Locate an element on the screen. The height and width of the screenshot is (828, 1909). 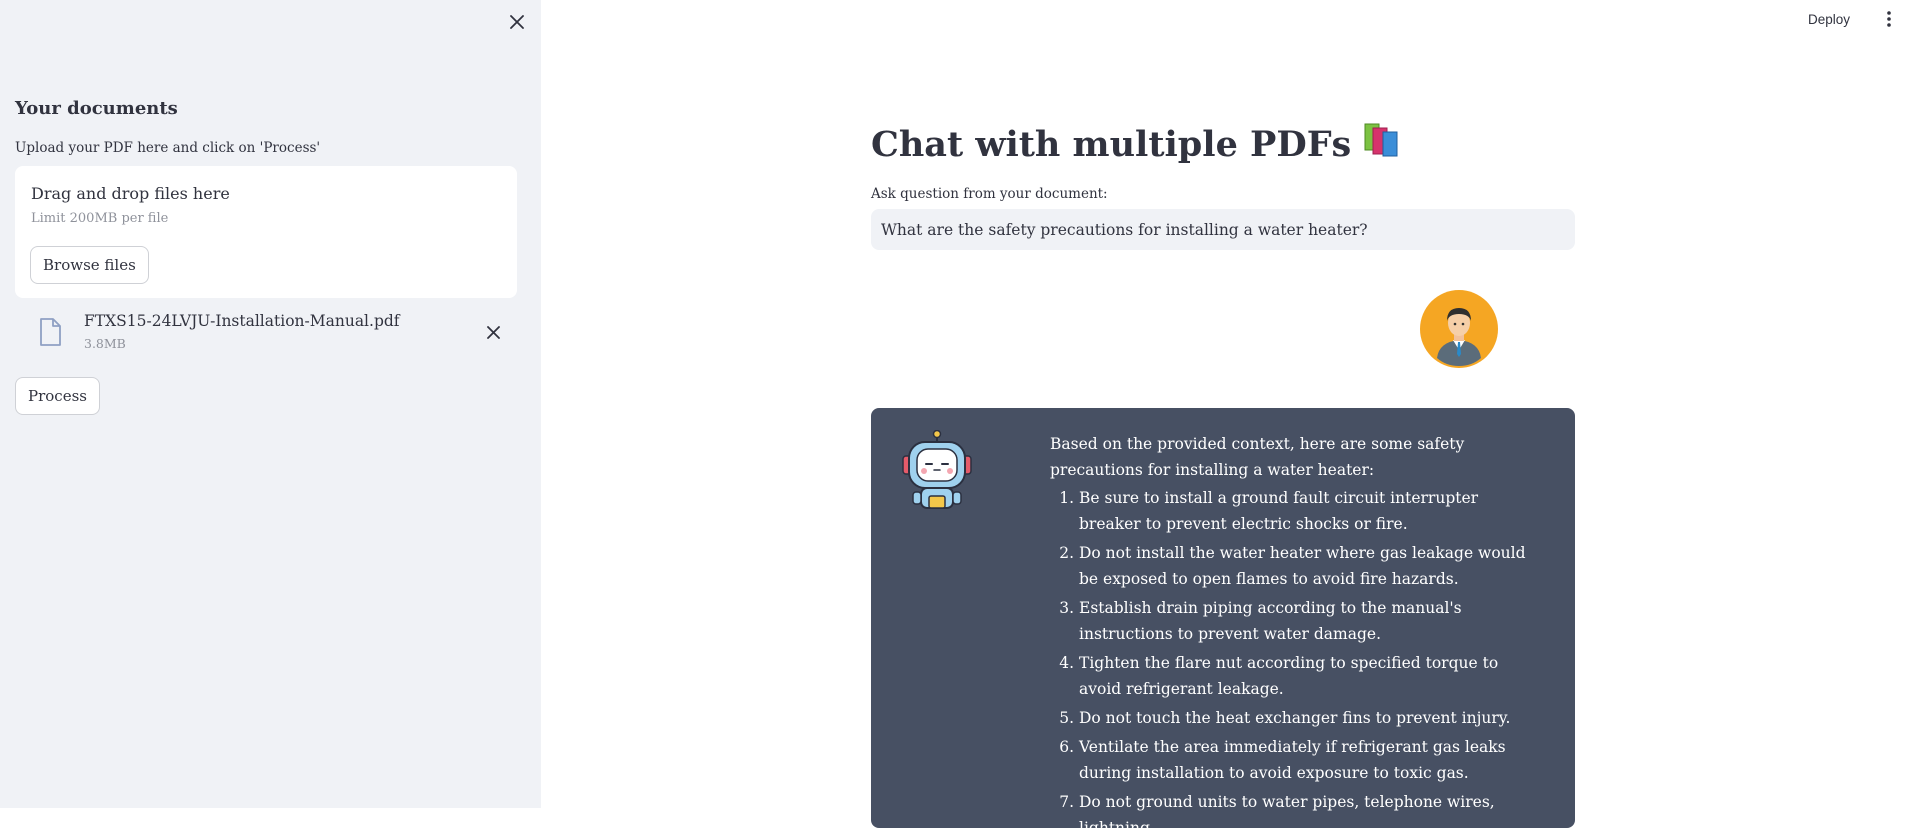
sidebar-title: Your documents is located at coordinates (96, 108).